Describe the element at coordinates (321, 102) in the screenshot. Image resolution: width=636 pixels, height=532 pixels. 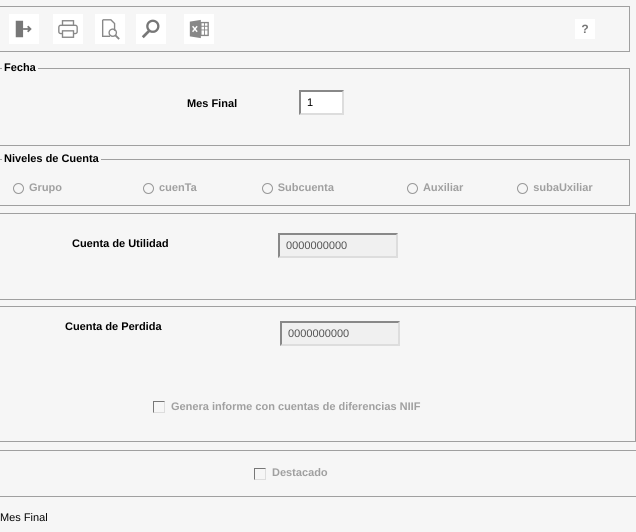
I see `input-field: 1` at that location.